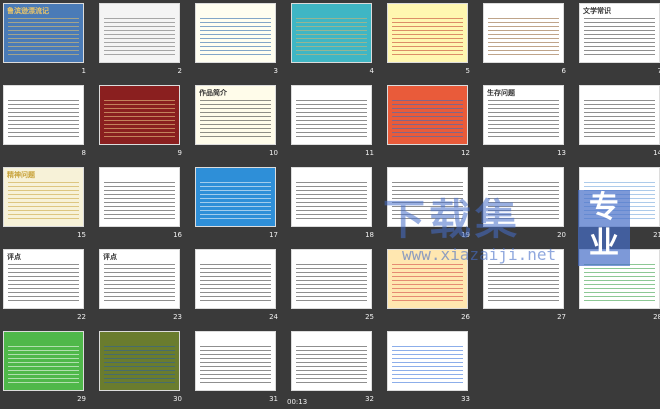  I want to click on slide-thumbnail: 精神问题, so click(43, 197).